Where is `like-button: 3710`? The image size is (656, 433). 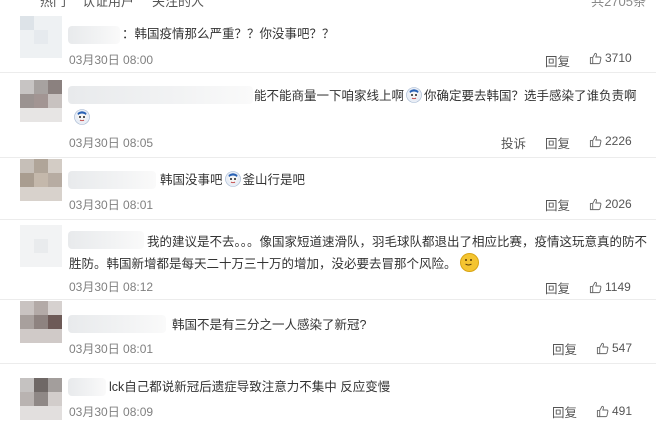 like-button: 3710 is located at coordinates (610, 58).